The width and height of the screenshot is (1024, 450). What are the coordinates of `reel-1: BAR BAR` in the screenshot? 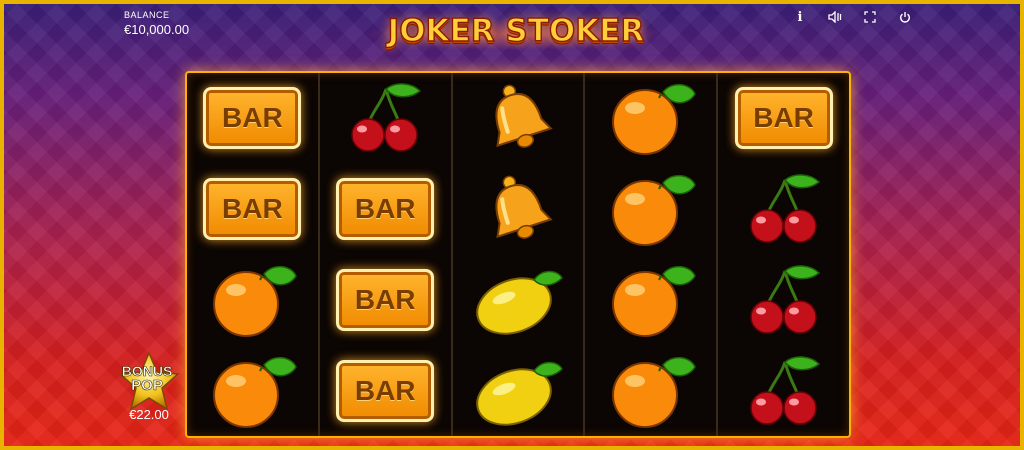 It's located at (253, 254).